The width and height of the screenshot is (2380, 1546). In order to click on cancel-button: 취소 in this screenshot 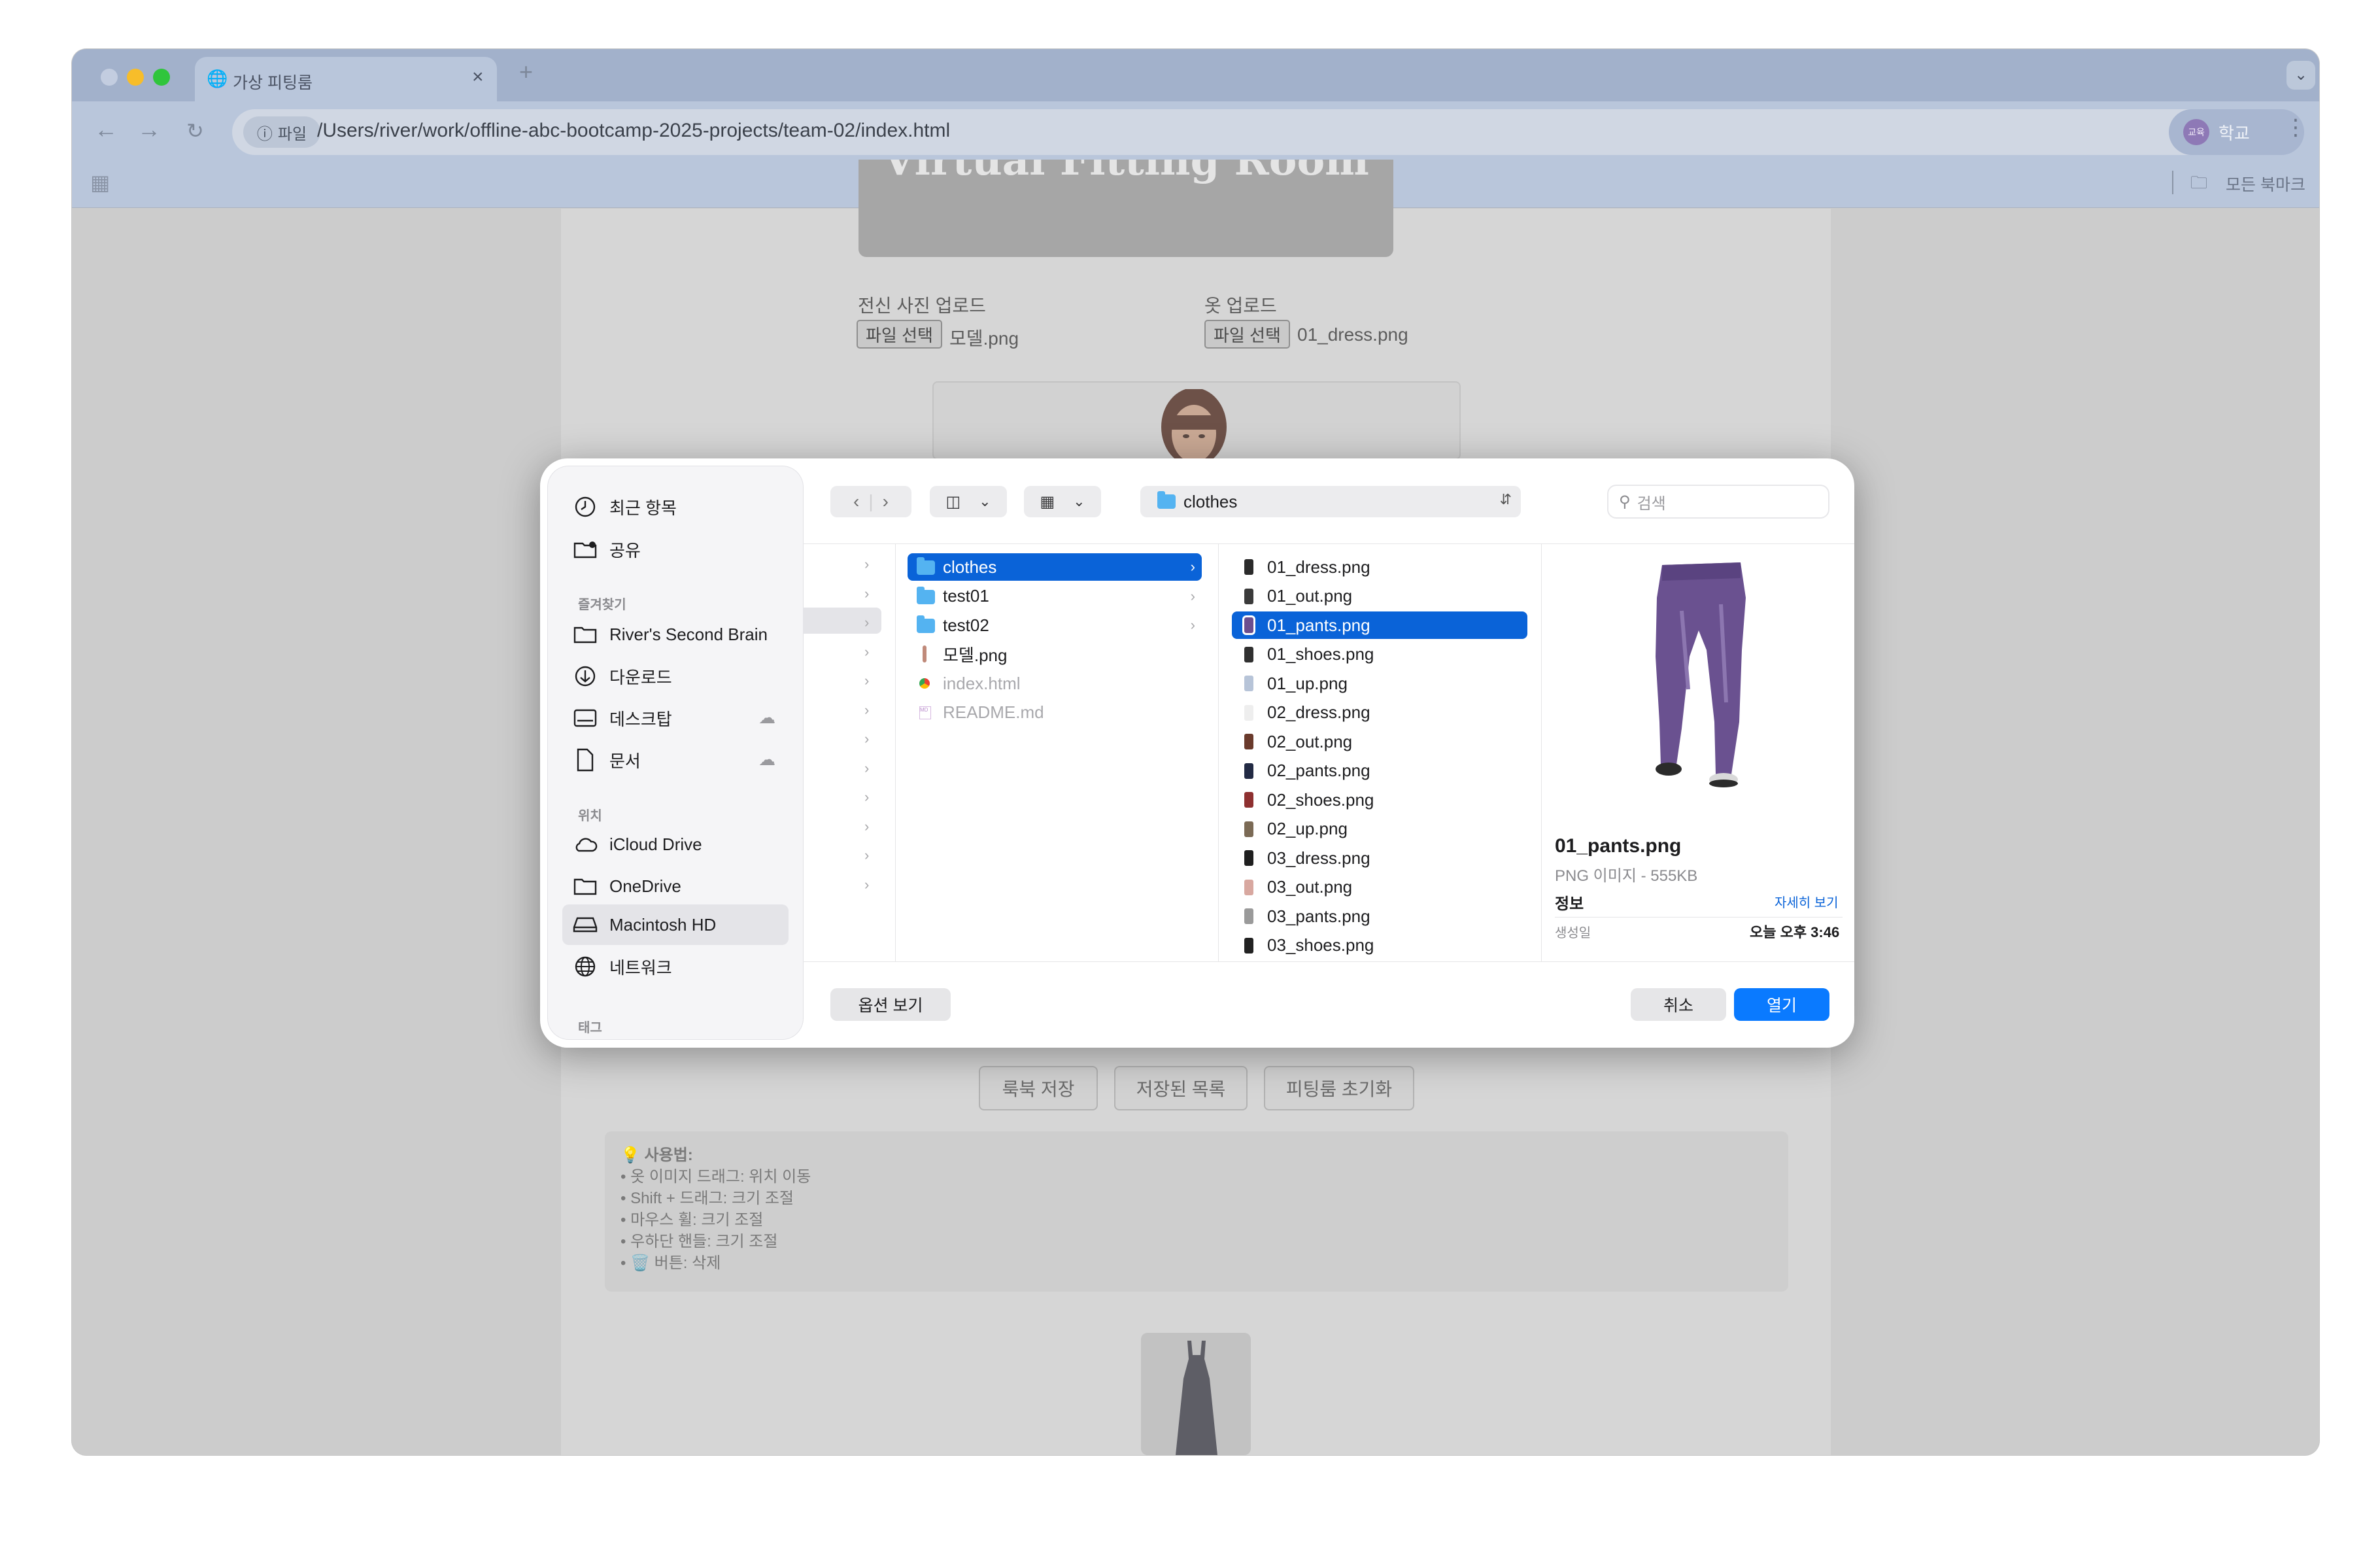, I will do `click(1678, 1004)`.